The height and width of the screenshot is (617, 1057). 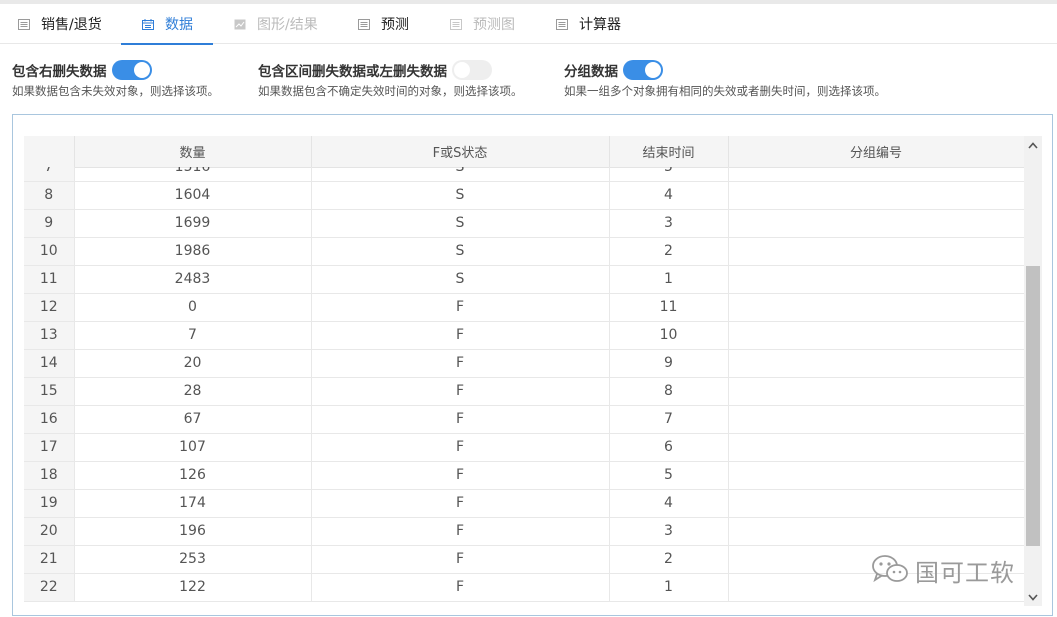 What do you see at coordinates (395, 25) in the screenshot?
I see `tab-label: 预测` at bounding box center [395, 25].